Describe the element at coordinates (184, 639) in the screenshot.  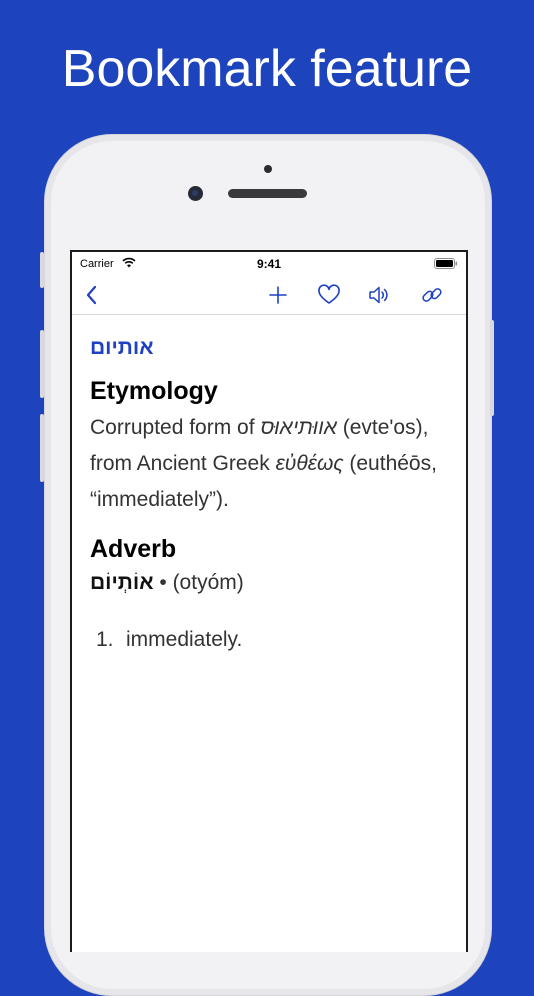
I see `definition-text: immediately.` at that location.